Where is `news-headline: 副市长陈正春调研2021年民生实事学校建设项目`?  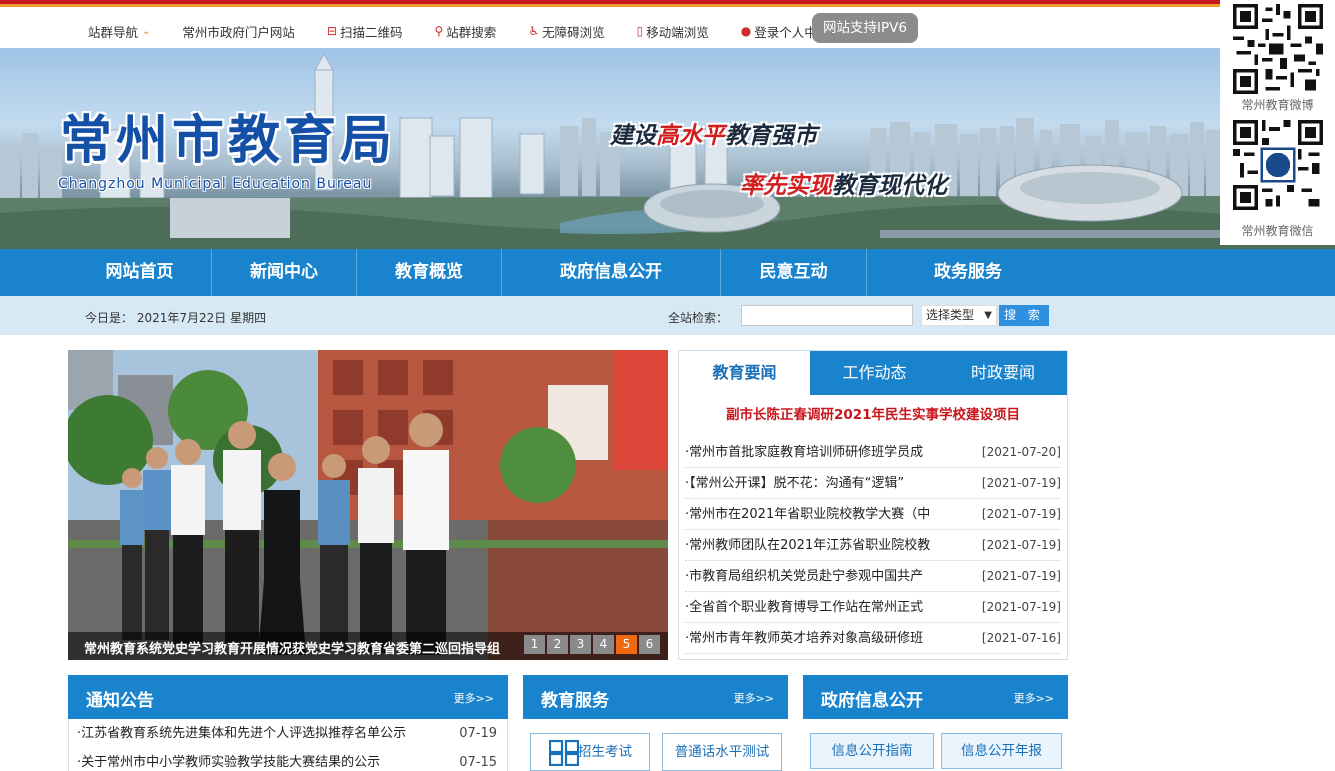 news-headline: 副市长陈正春调研2021年民生实事学校建设项目 is located at coordinates (873, 413).